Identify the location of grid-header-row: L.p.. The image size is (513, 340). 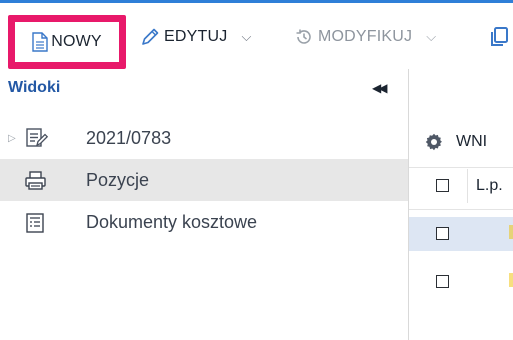
(461, 186).